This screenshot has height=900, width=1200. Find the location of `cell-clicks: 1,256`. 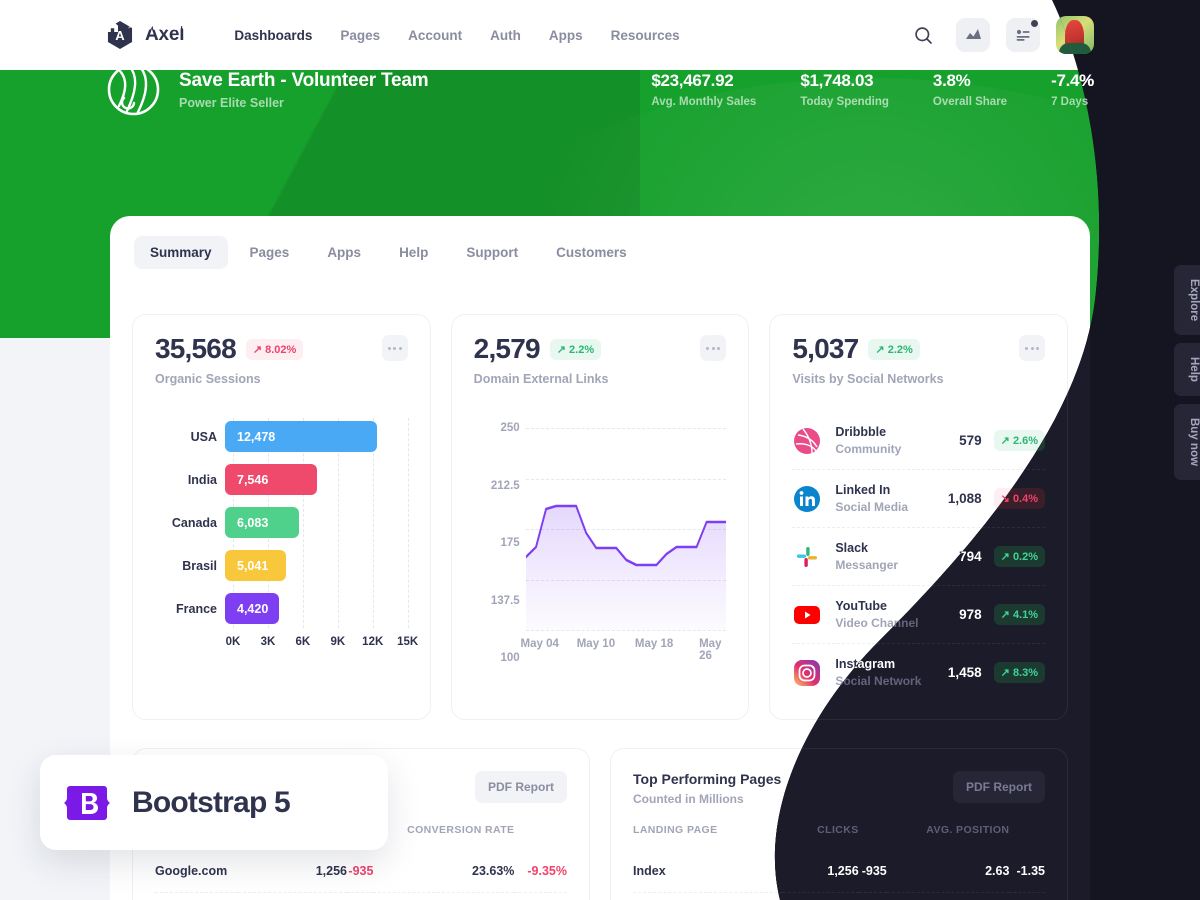

cell-clicks: 1,256 is located at coordinates (843, 871).